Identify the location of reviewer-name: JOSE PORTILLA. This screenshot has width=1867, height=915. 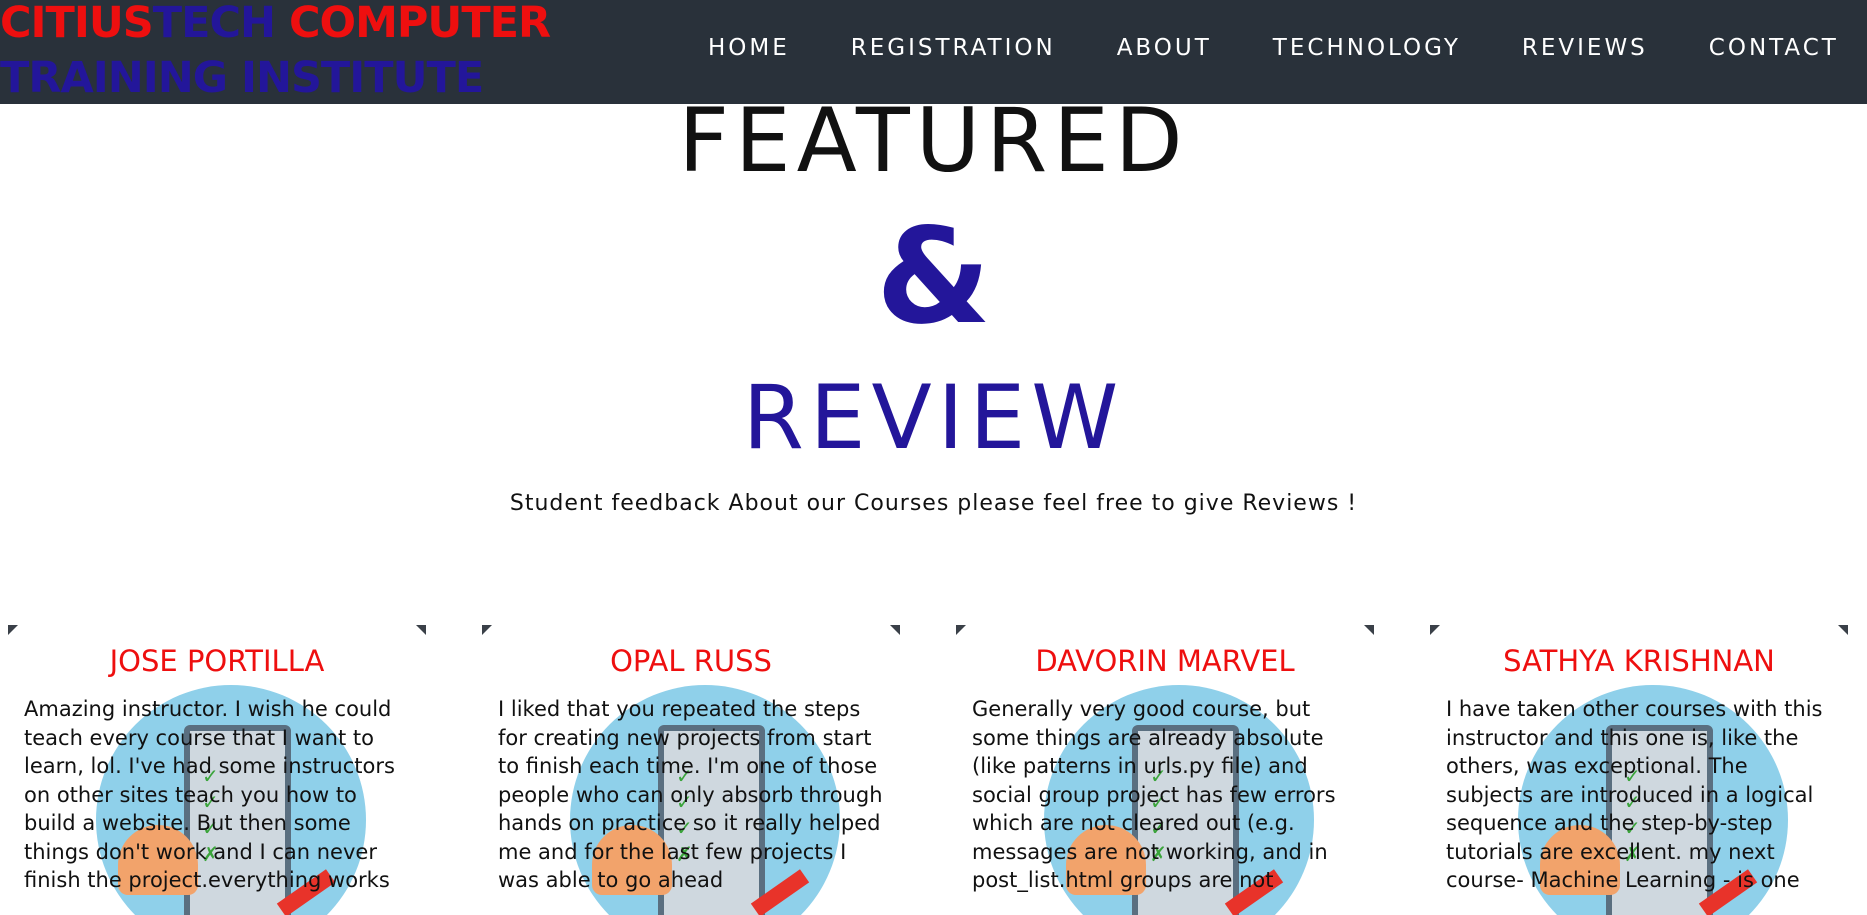
(217, 661).